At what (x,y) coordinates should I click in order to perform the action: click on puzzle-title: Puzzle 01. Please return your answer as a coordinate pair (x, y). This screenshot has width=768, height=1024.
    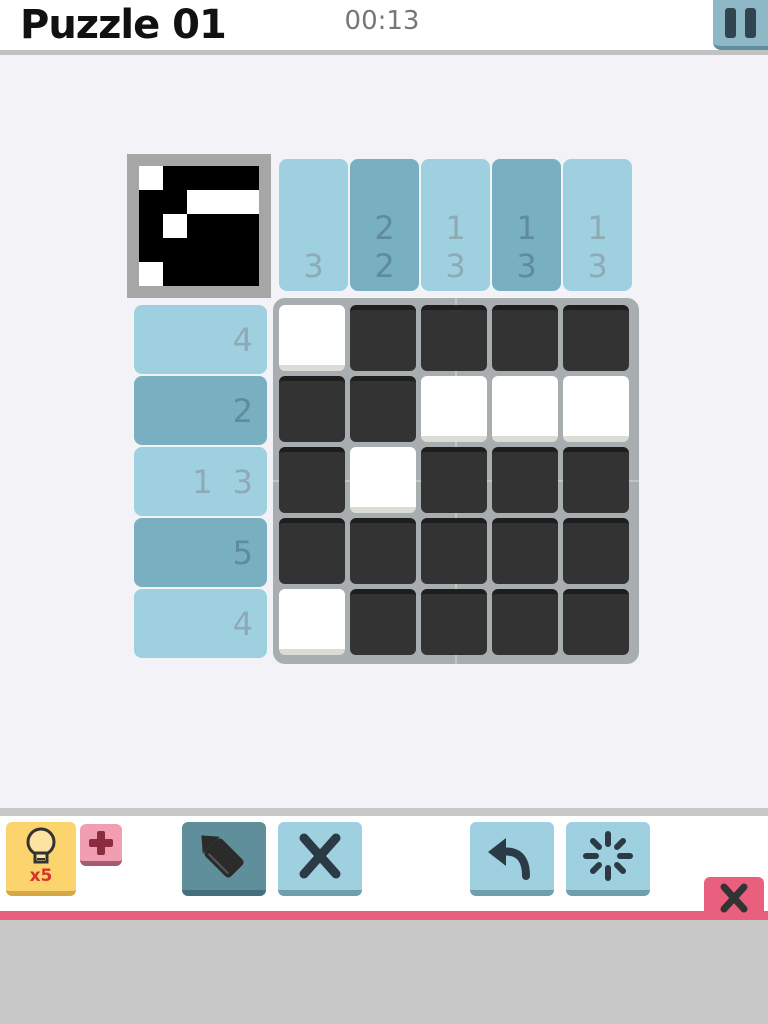
    Looking at the image, I should click on (123, 25).